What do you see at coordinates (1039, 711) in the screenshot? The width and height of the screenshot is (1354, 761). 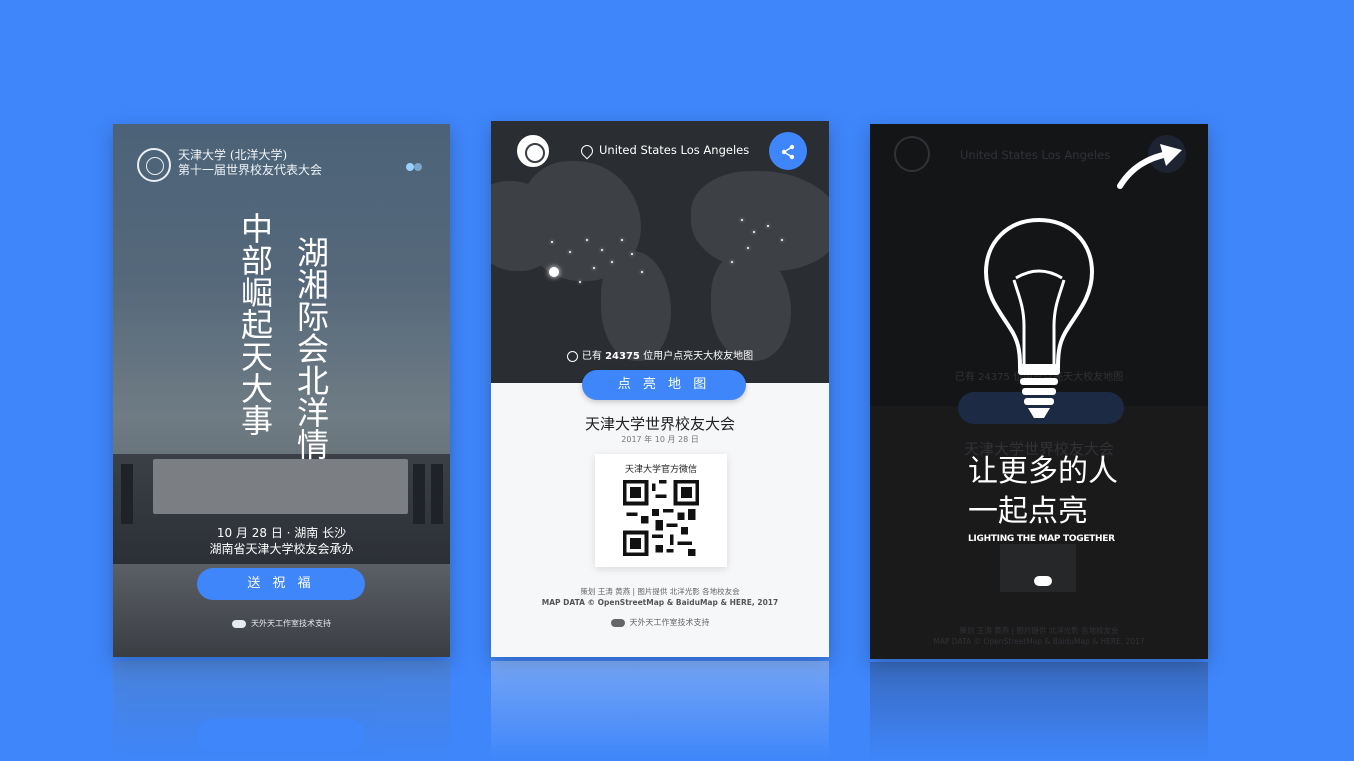 I see `card3-reflection` at bounding box center [1039, 711].